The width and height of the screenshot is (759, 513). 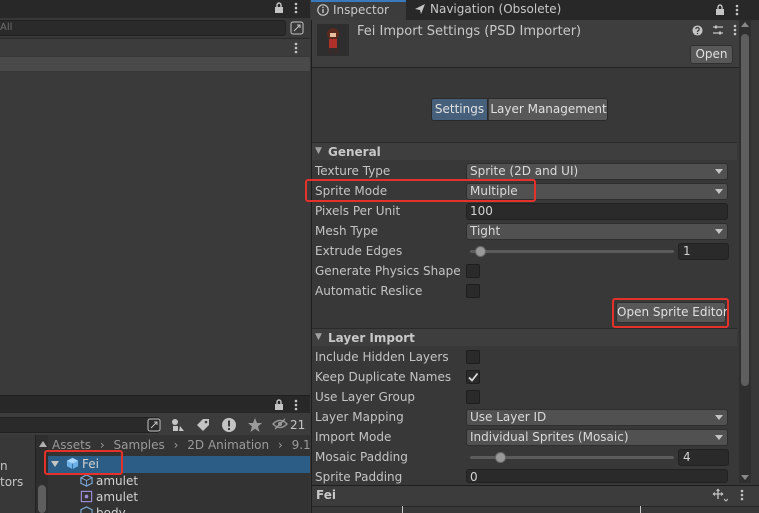 I want to click on asset-preview-icon, so click(x=333, y=40).